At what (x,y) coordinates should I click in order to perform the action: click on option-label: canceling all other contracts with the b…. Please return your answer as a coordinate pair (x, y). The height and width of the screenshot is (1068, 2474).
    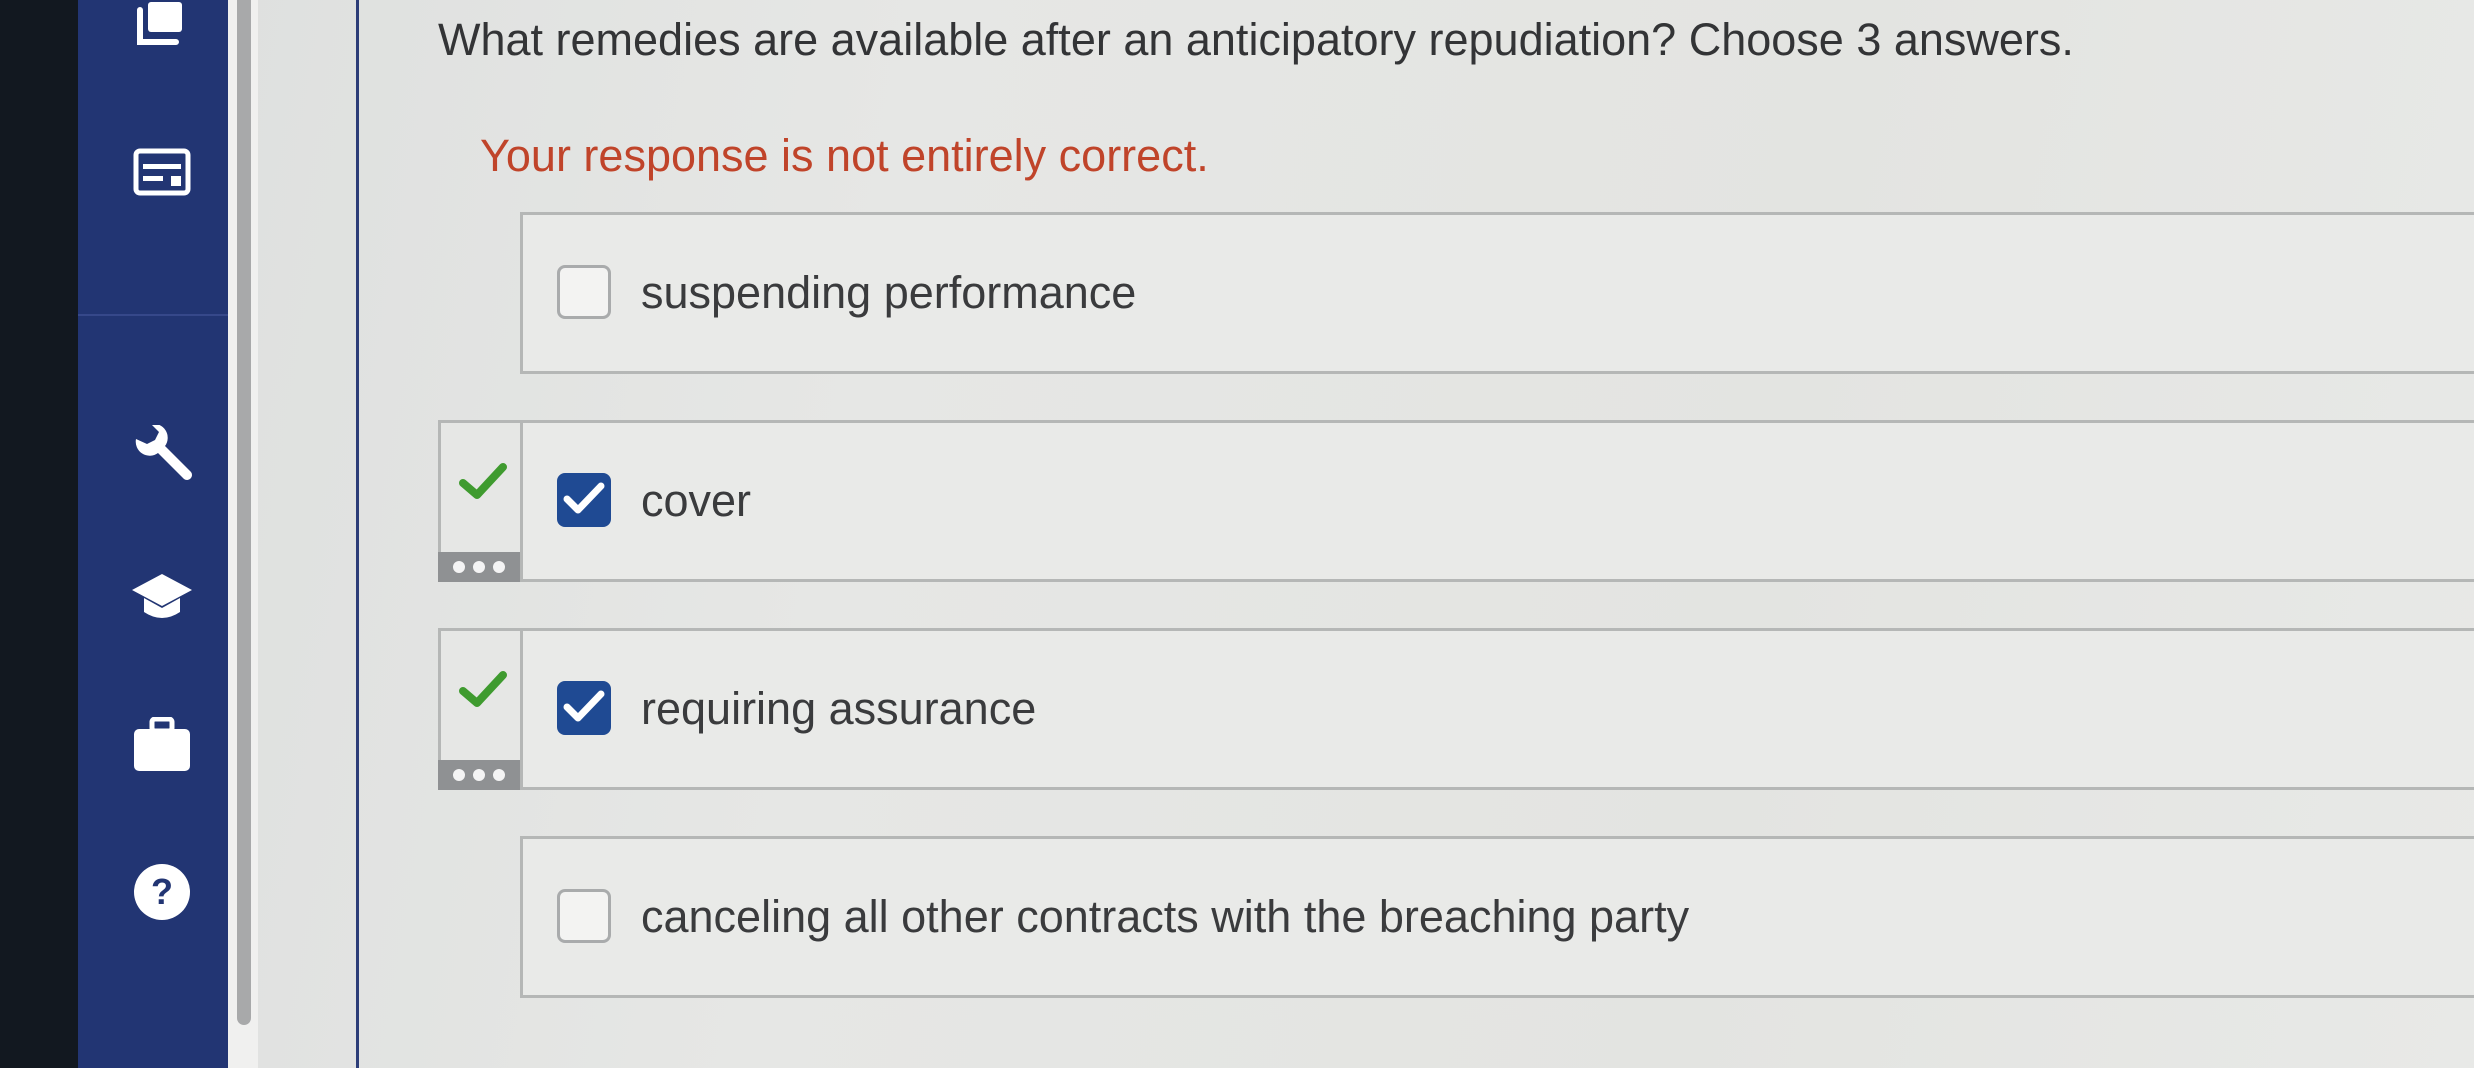
    Looking at the image, I should click on (1165, 916).